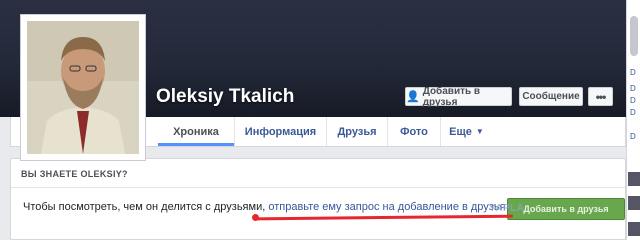 The height and width of the screenshot is (240, 640). Describe the element at coordinates (479, 131) in the screenshot. I see `chevron-down-icon: ▼` at that location.